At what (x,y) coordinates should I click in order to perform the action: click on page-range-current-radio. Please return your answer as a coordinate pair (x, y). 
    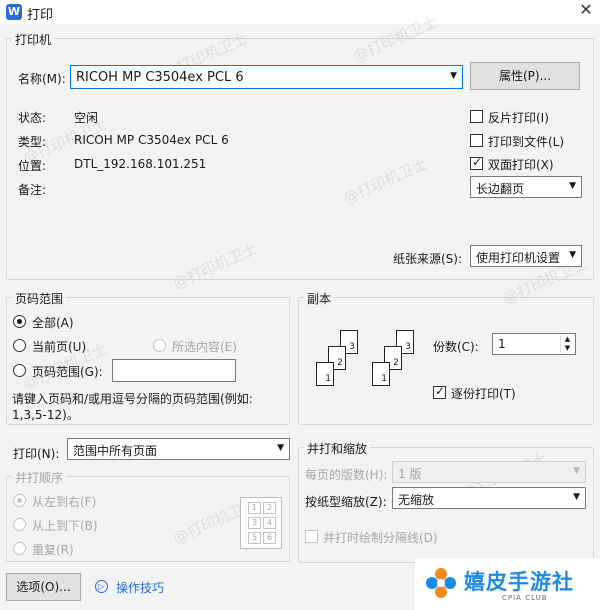
    Looking at the image, I should click on (19, 345).